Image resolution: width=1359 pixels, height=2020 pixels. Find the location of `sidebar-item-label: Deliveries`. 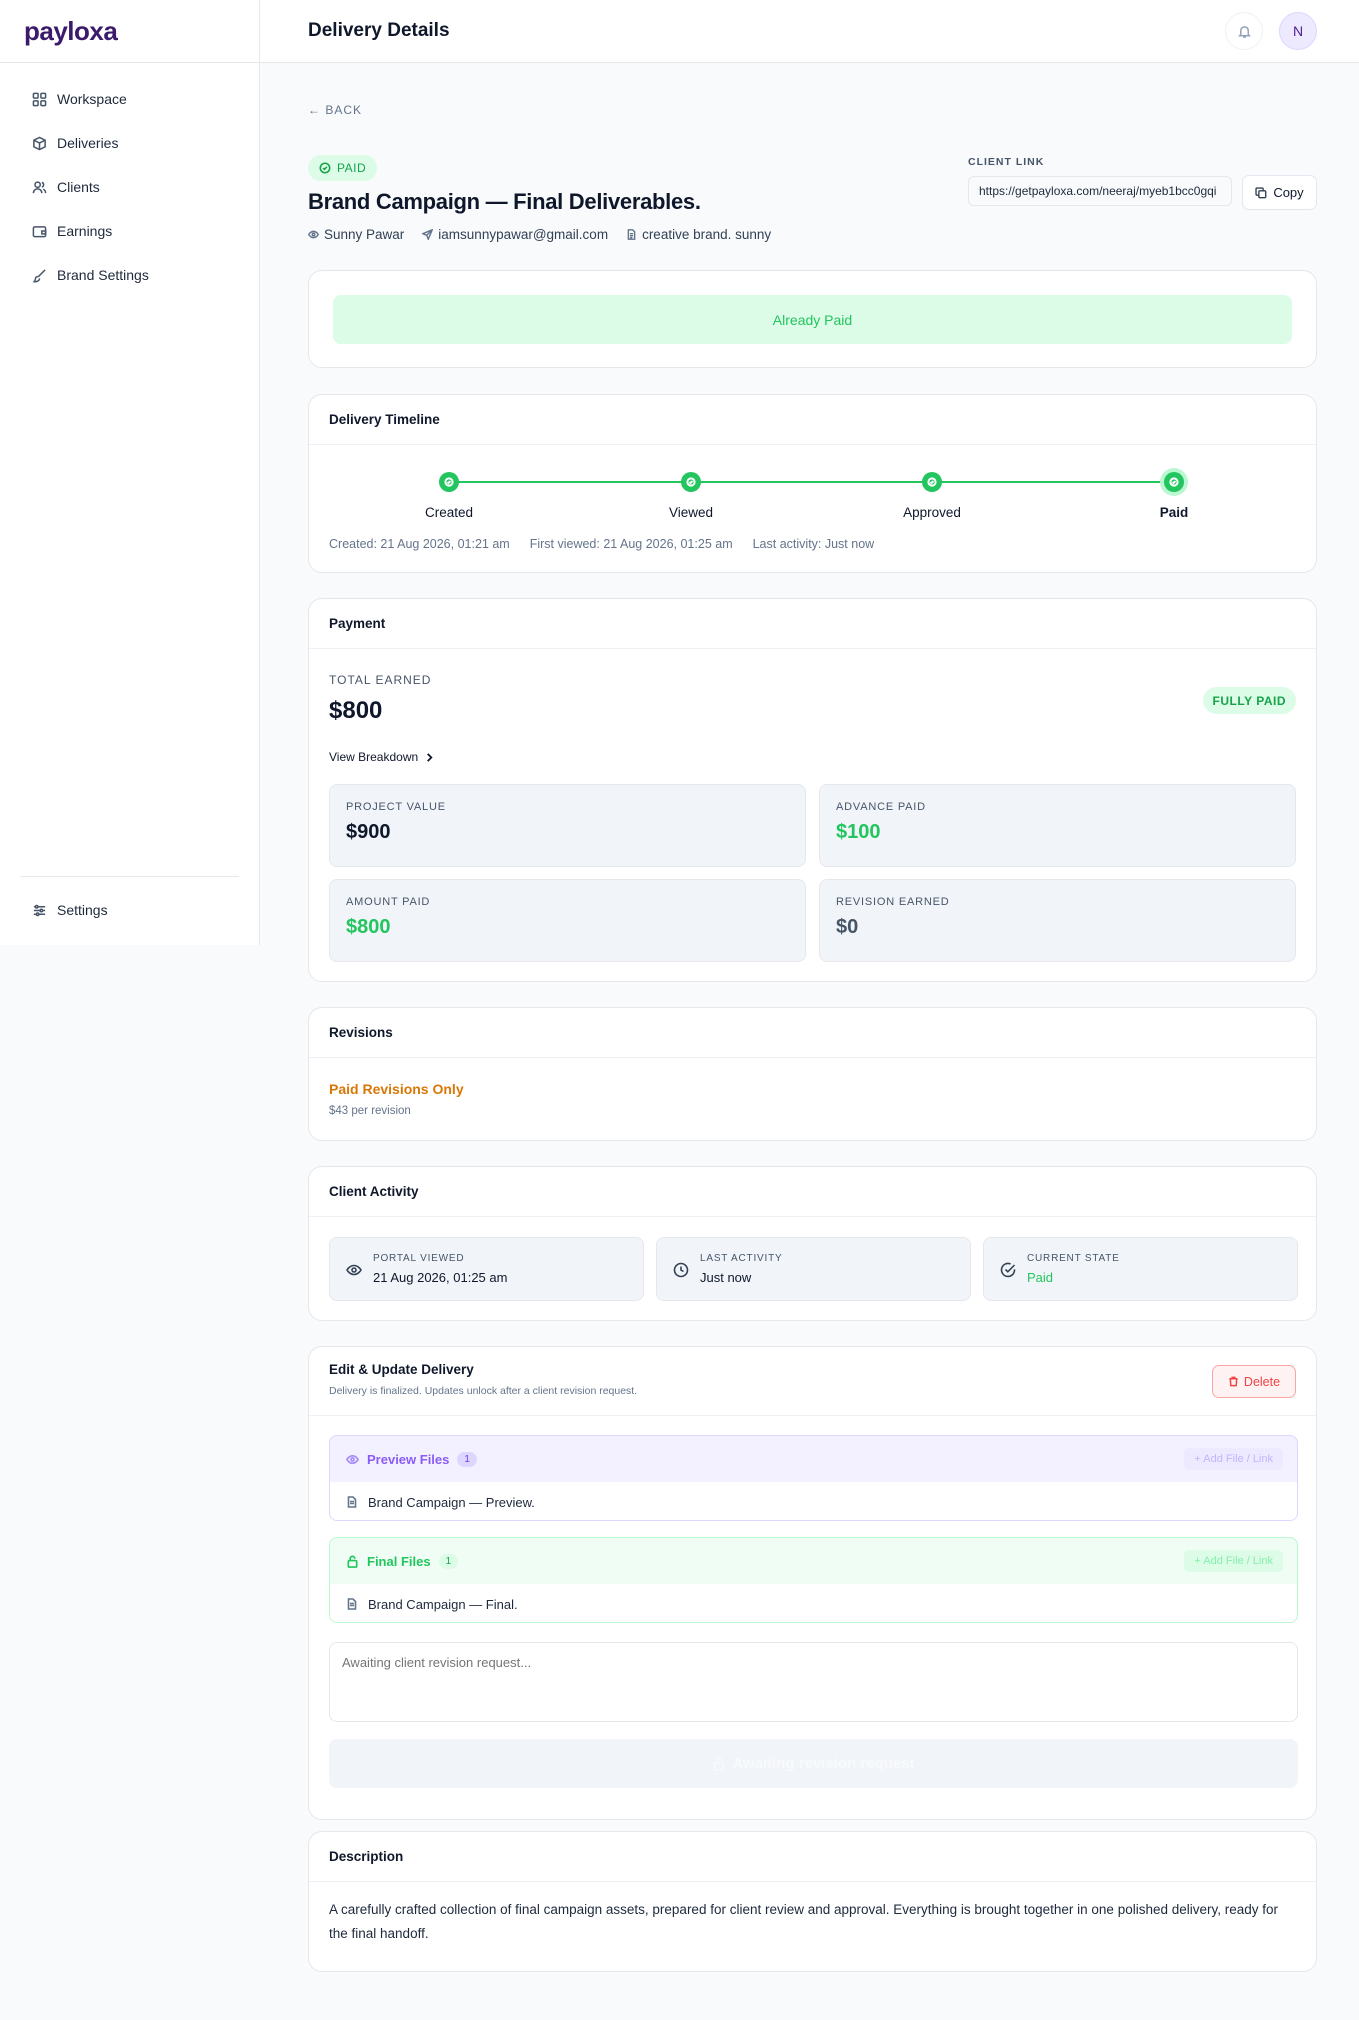

sidebar-item-label: Deliveries is located at coordinates (88, 143).